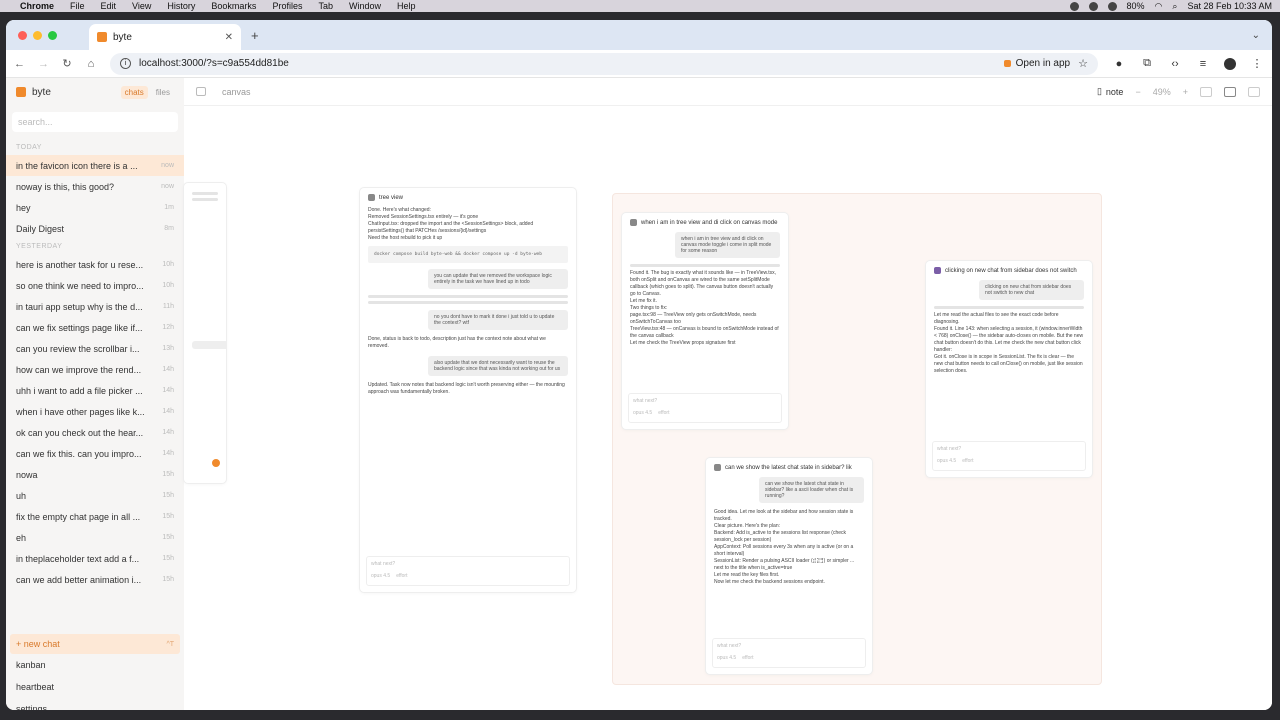  I want to click on send-icon, so click(216, 463).